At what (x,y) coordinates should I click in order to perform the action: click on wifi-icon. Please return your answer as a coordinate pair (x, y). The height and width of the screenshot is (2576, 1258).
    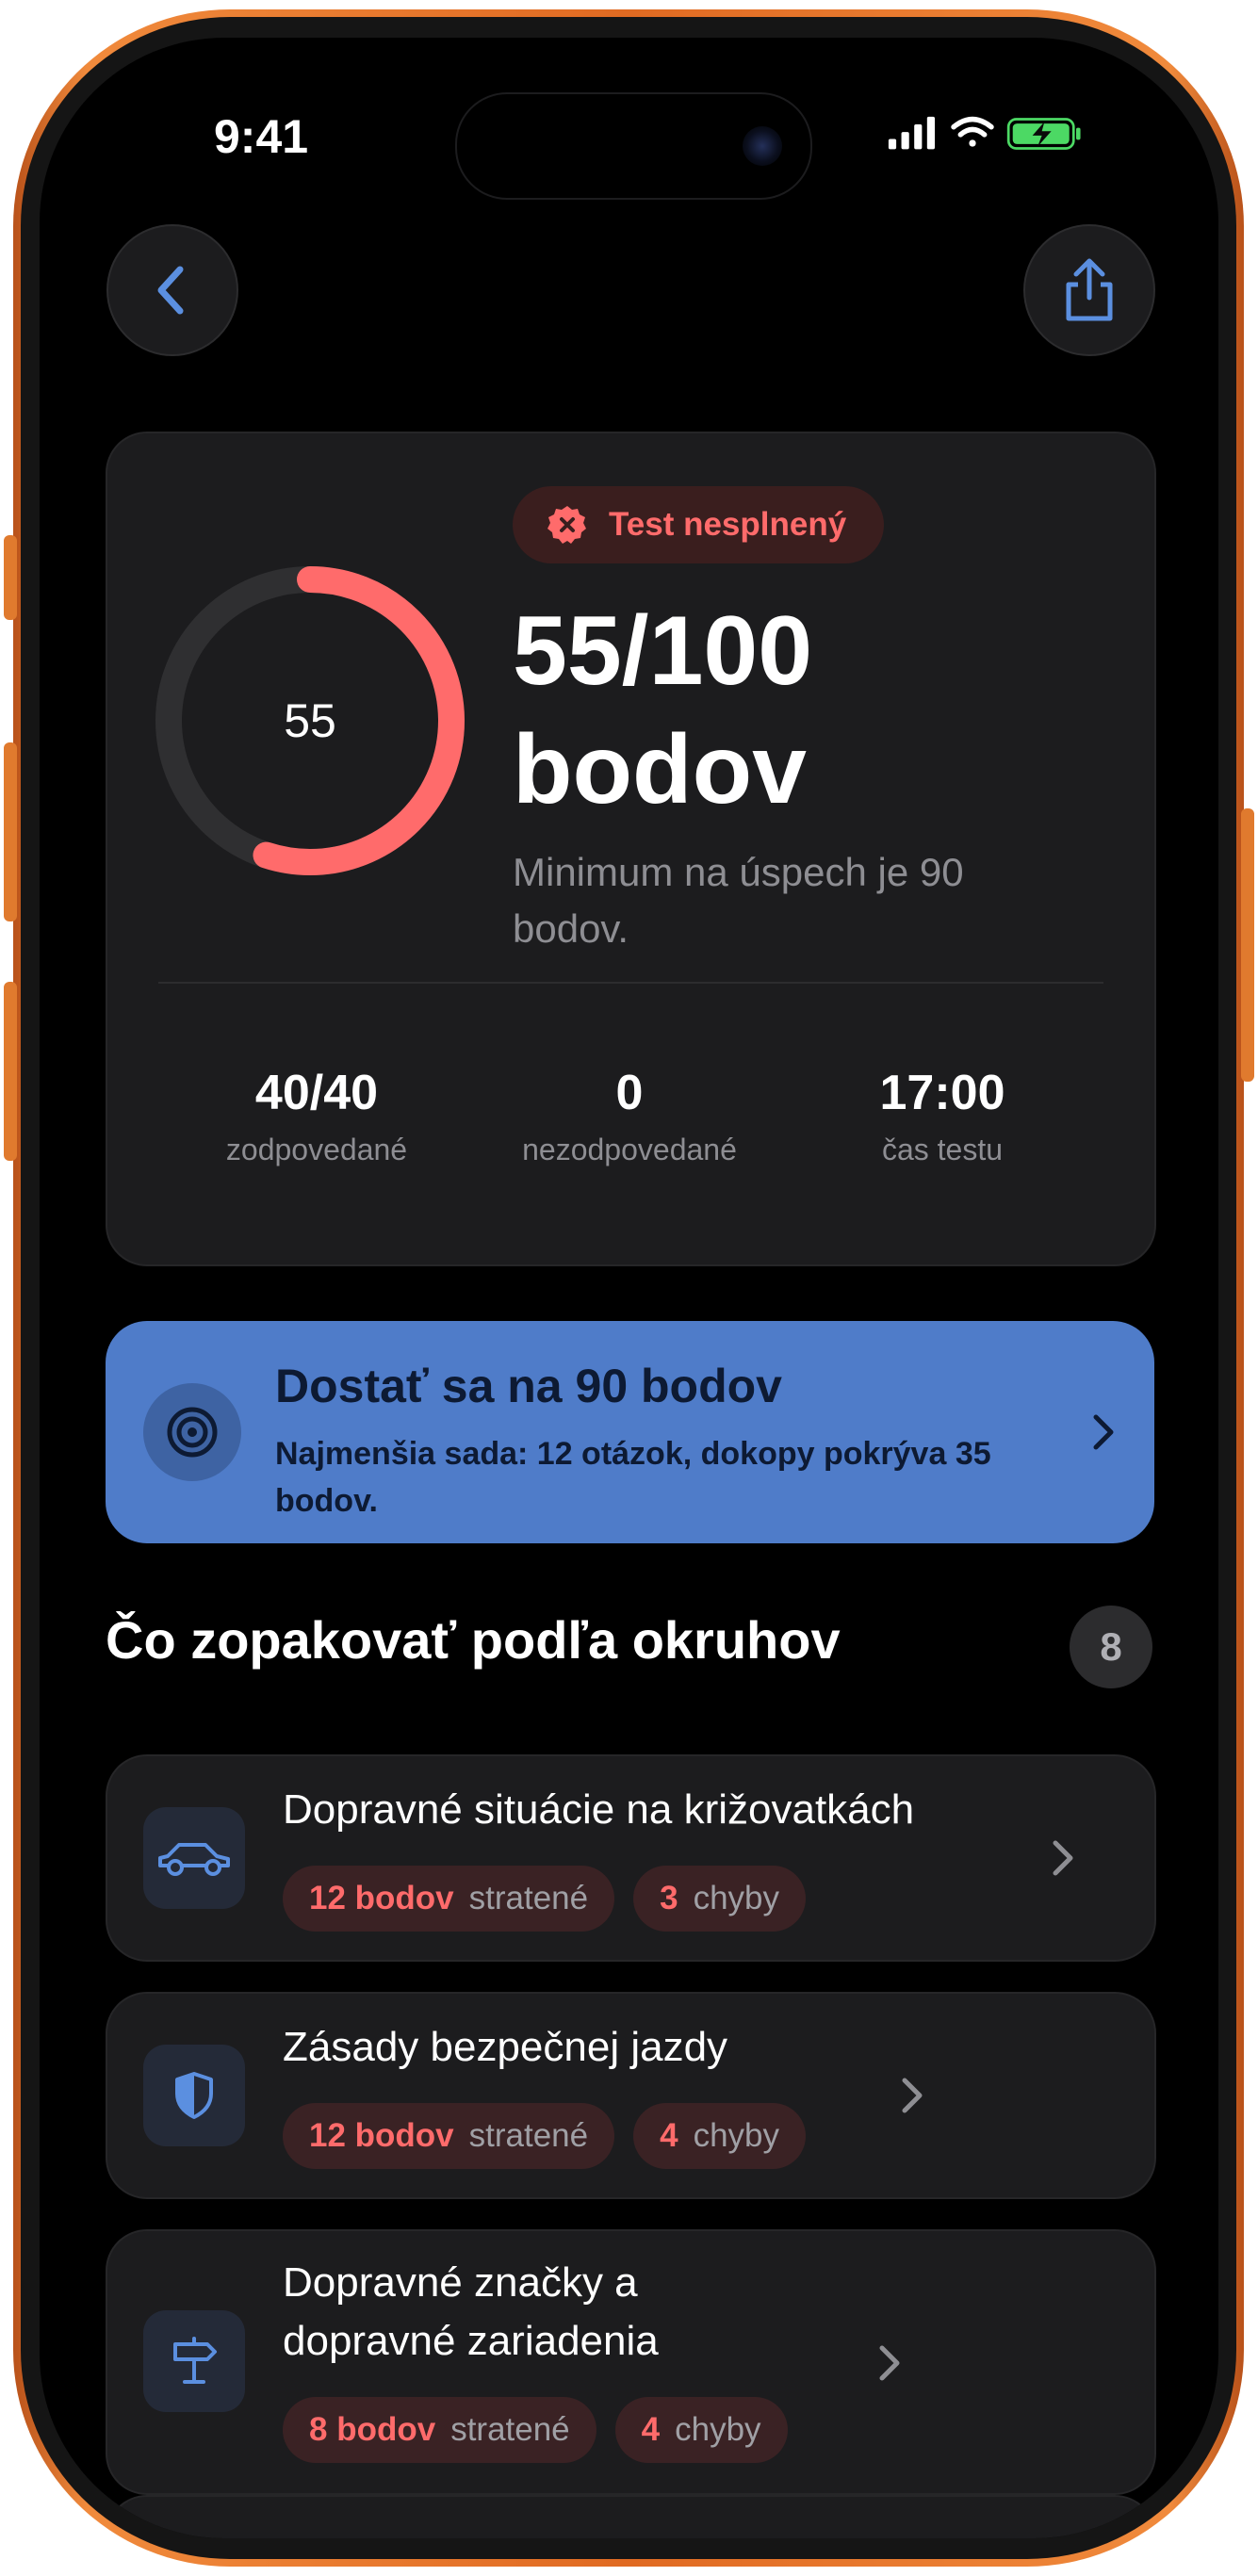
    Looking at the image, I should click on (972, 131).